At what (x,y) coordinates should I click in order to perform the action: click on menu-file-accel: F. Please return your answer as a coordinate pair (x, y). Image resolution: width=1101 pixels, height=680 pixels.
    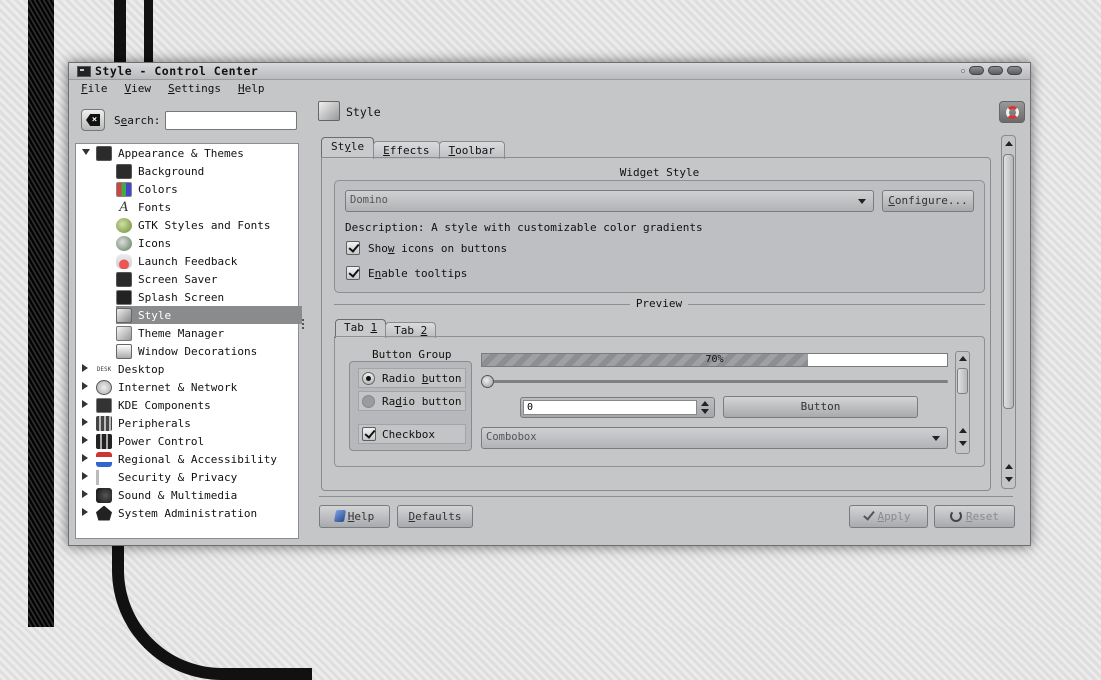
    Looking at the image, I should click on (84, 88).